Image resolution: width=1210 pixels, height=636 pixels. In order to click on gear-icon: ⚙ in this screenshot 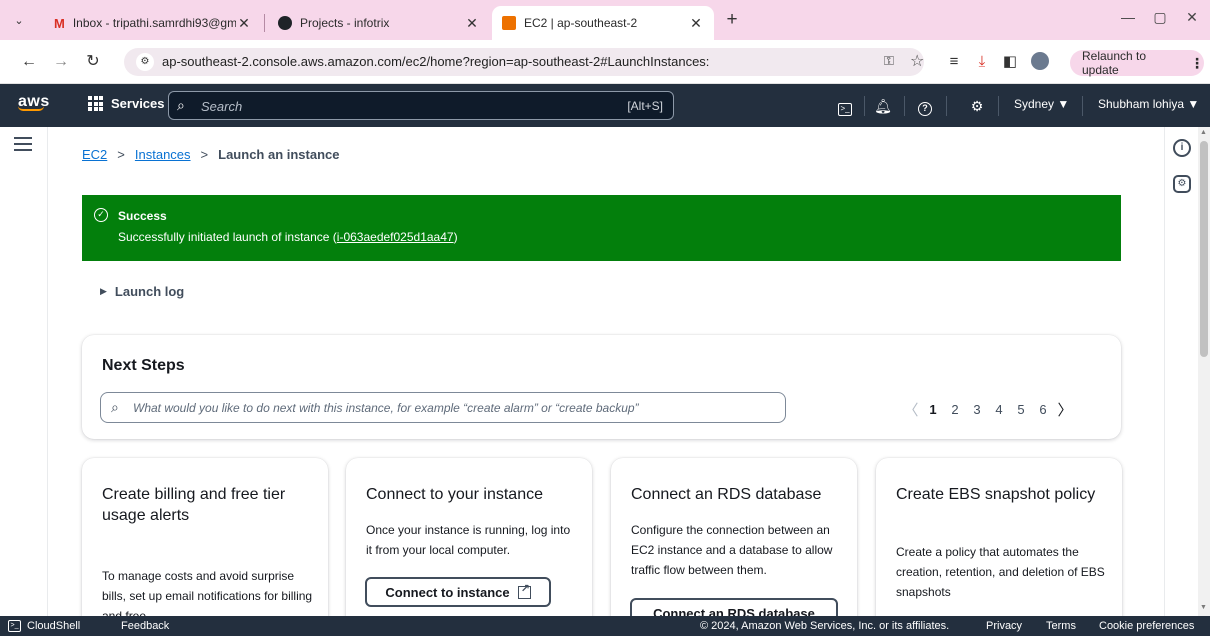, I will do `click(977, 106)`.